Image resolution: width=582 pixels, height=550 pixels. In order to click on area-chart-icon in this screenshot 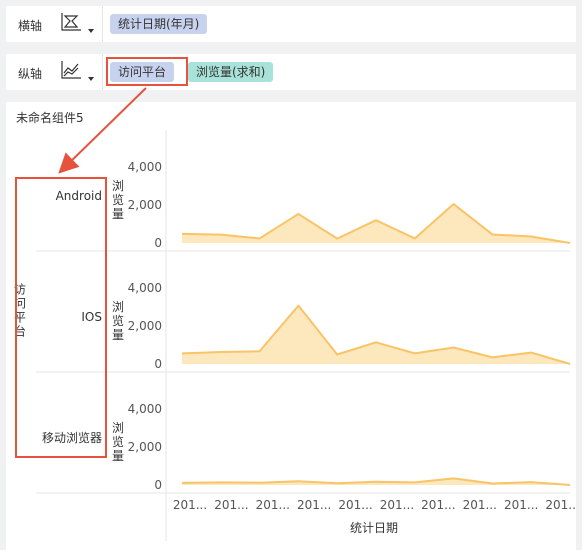, I will do `click(71, 22)`.